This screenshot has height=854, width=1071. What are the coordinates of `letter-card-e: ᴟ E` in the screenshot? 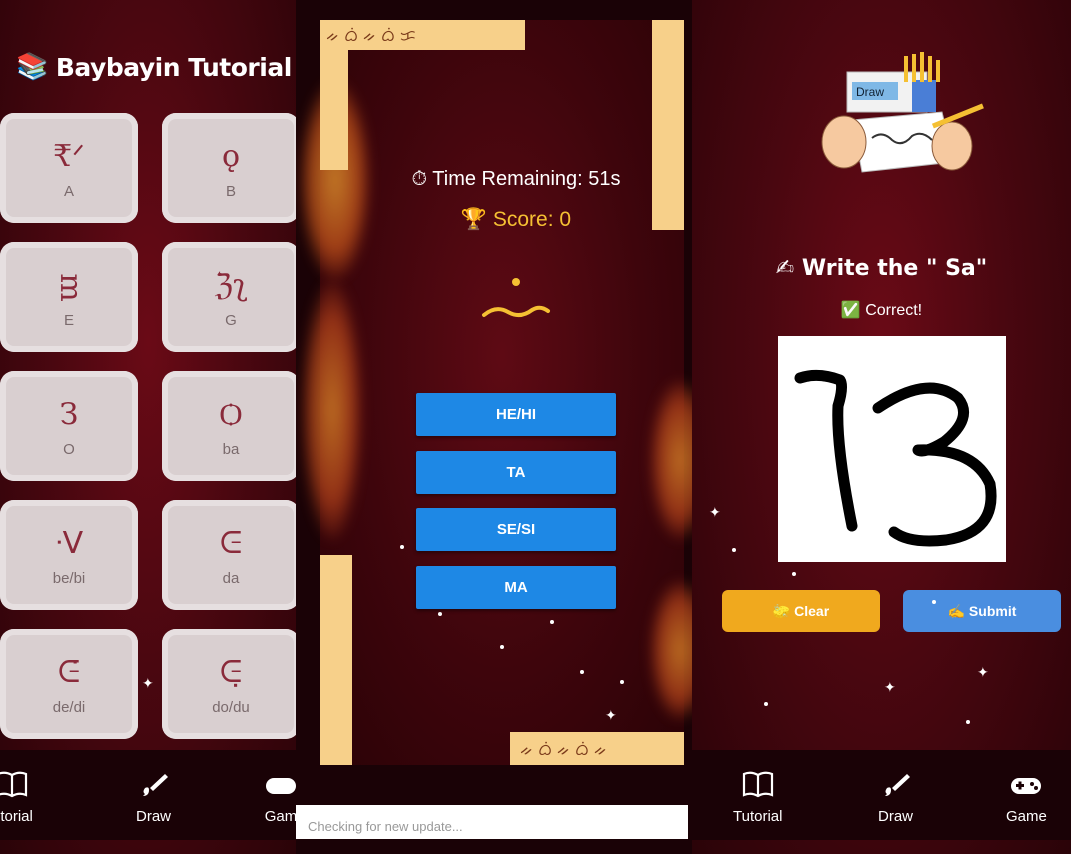 It's located at (69, 297).